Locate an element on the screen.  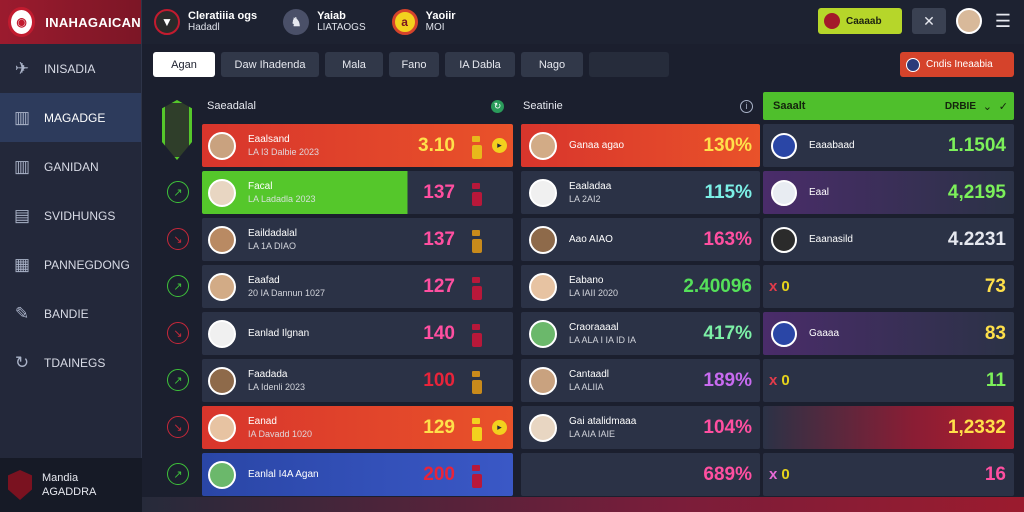
team-item: ▼ Cleratiiia ogs Hadadl is located at coordinates (205, 22).